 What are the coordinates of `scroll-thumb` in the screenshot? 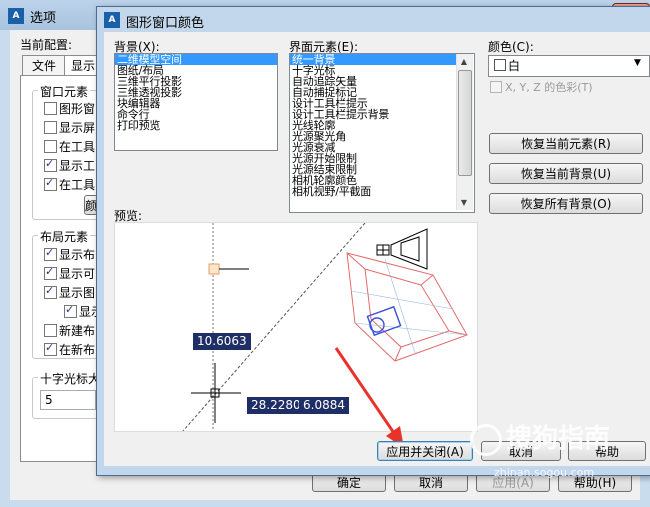 It's located at (465, 123).